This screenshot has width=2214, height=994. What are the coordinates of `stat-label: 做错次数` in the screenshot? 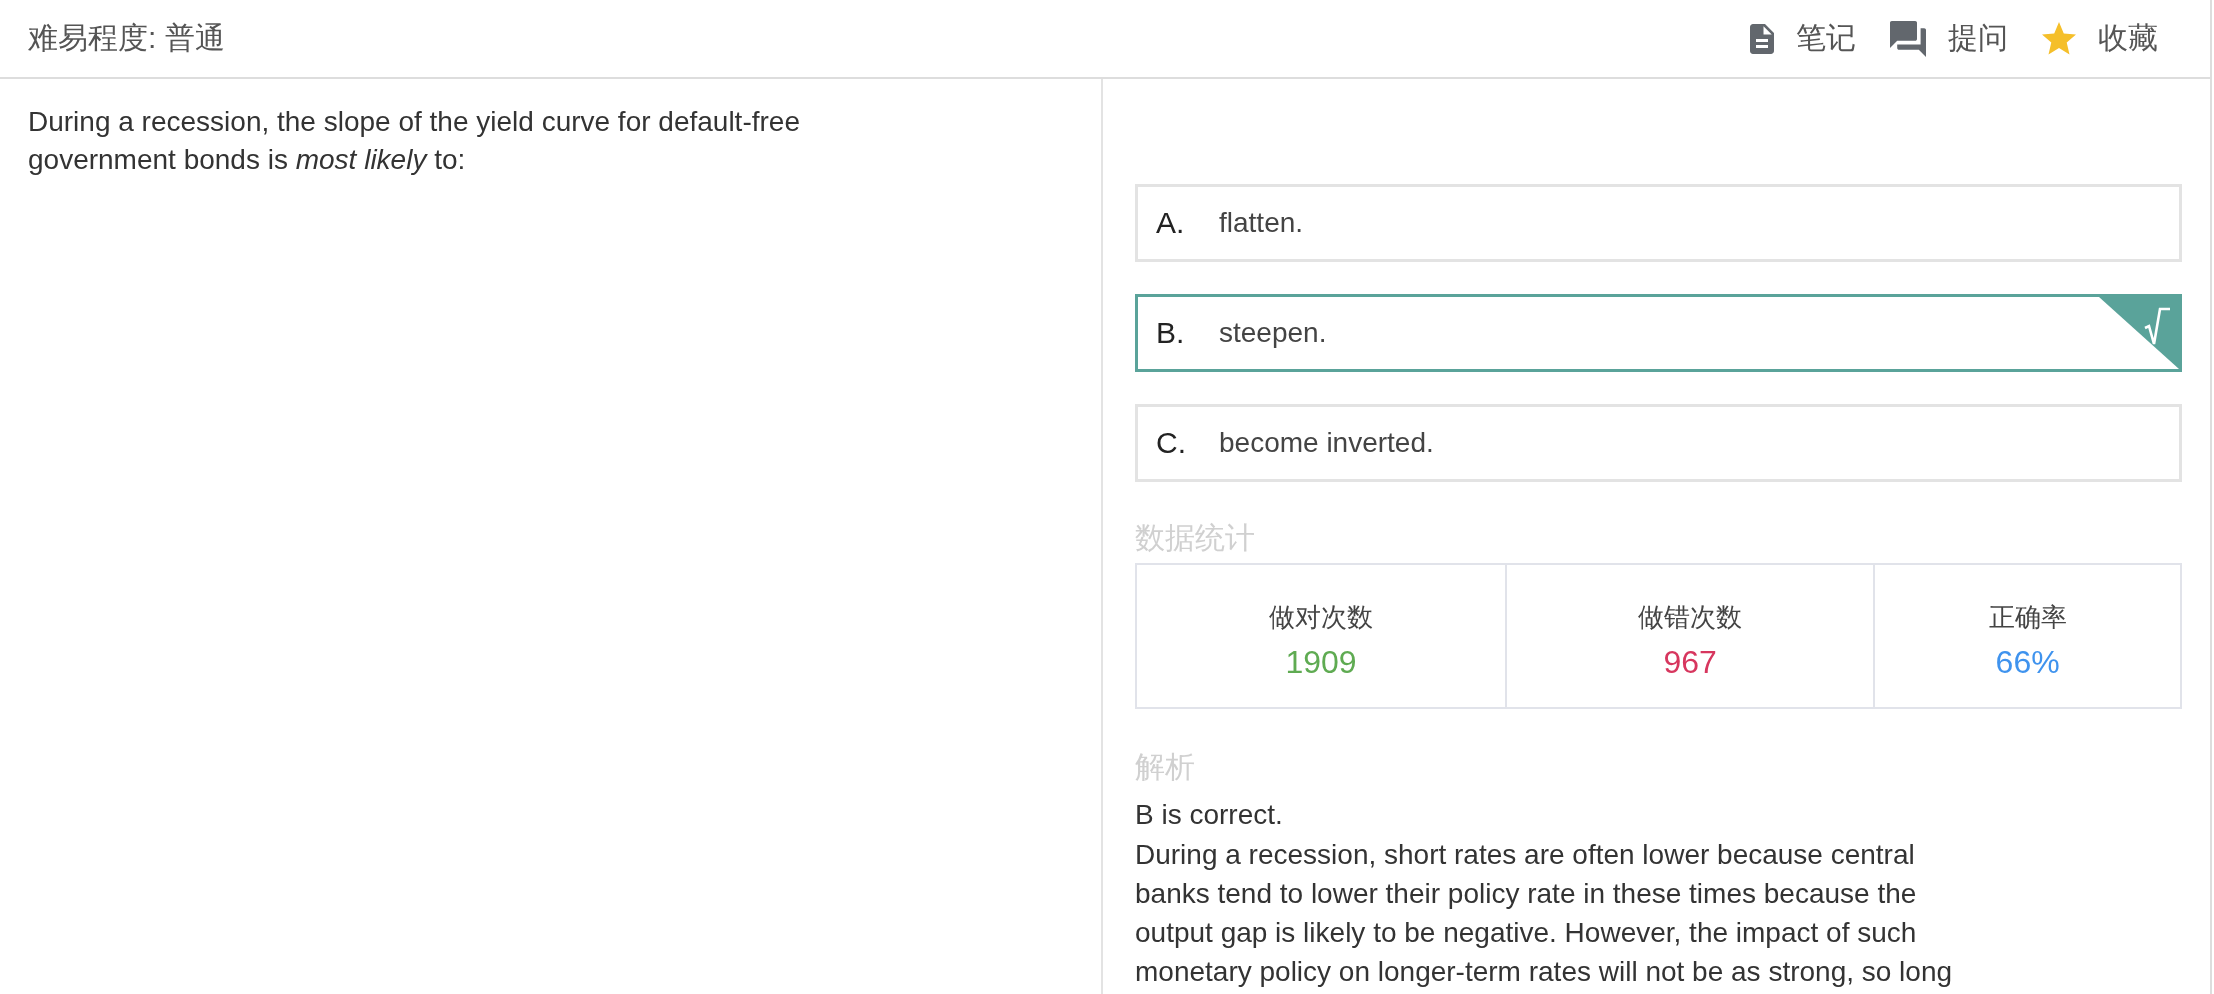 It's located at (1690, 617).